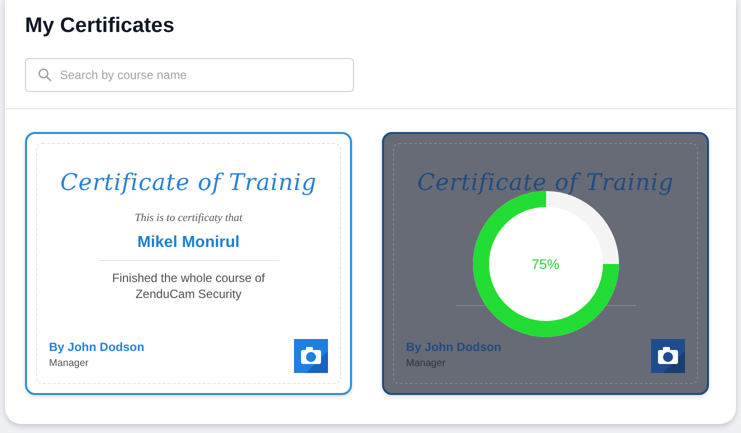  What do you see at coordinates (188, 218) in the screenshot?
I see `certificate-subheading: This is to certificaty that` at bounding box center [188, 218].